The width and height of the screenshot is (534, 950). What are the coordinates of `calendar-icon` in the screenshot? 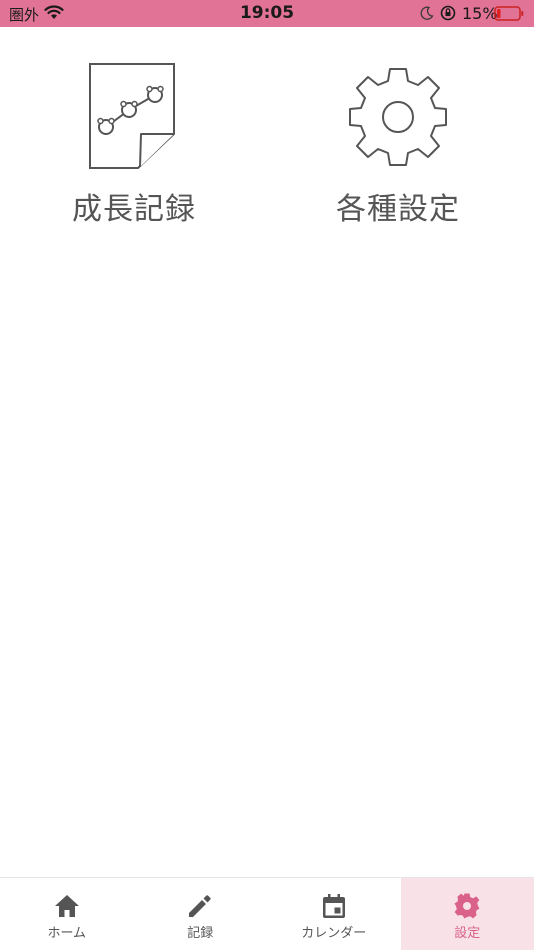 It's located at (333, 906).